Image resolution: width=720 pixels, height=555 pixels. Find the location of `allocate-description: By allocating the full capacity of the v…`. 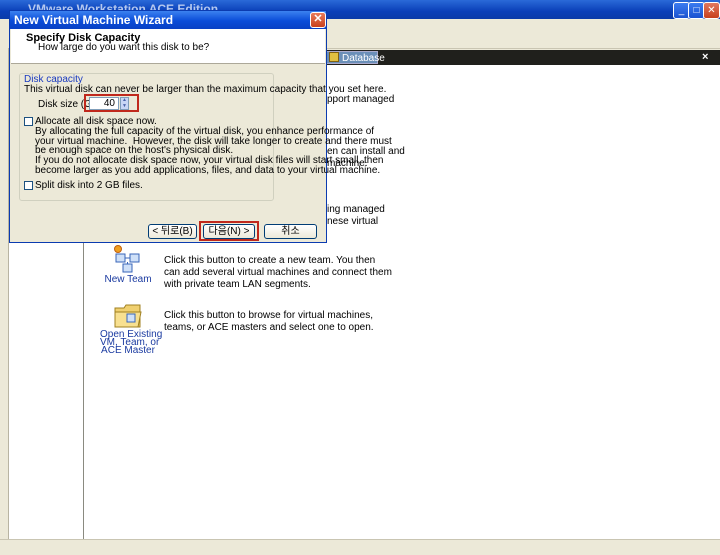

allocate-description: By allocating the full capacity of the v… is located at coordinates (213, 141).